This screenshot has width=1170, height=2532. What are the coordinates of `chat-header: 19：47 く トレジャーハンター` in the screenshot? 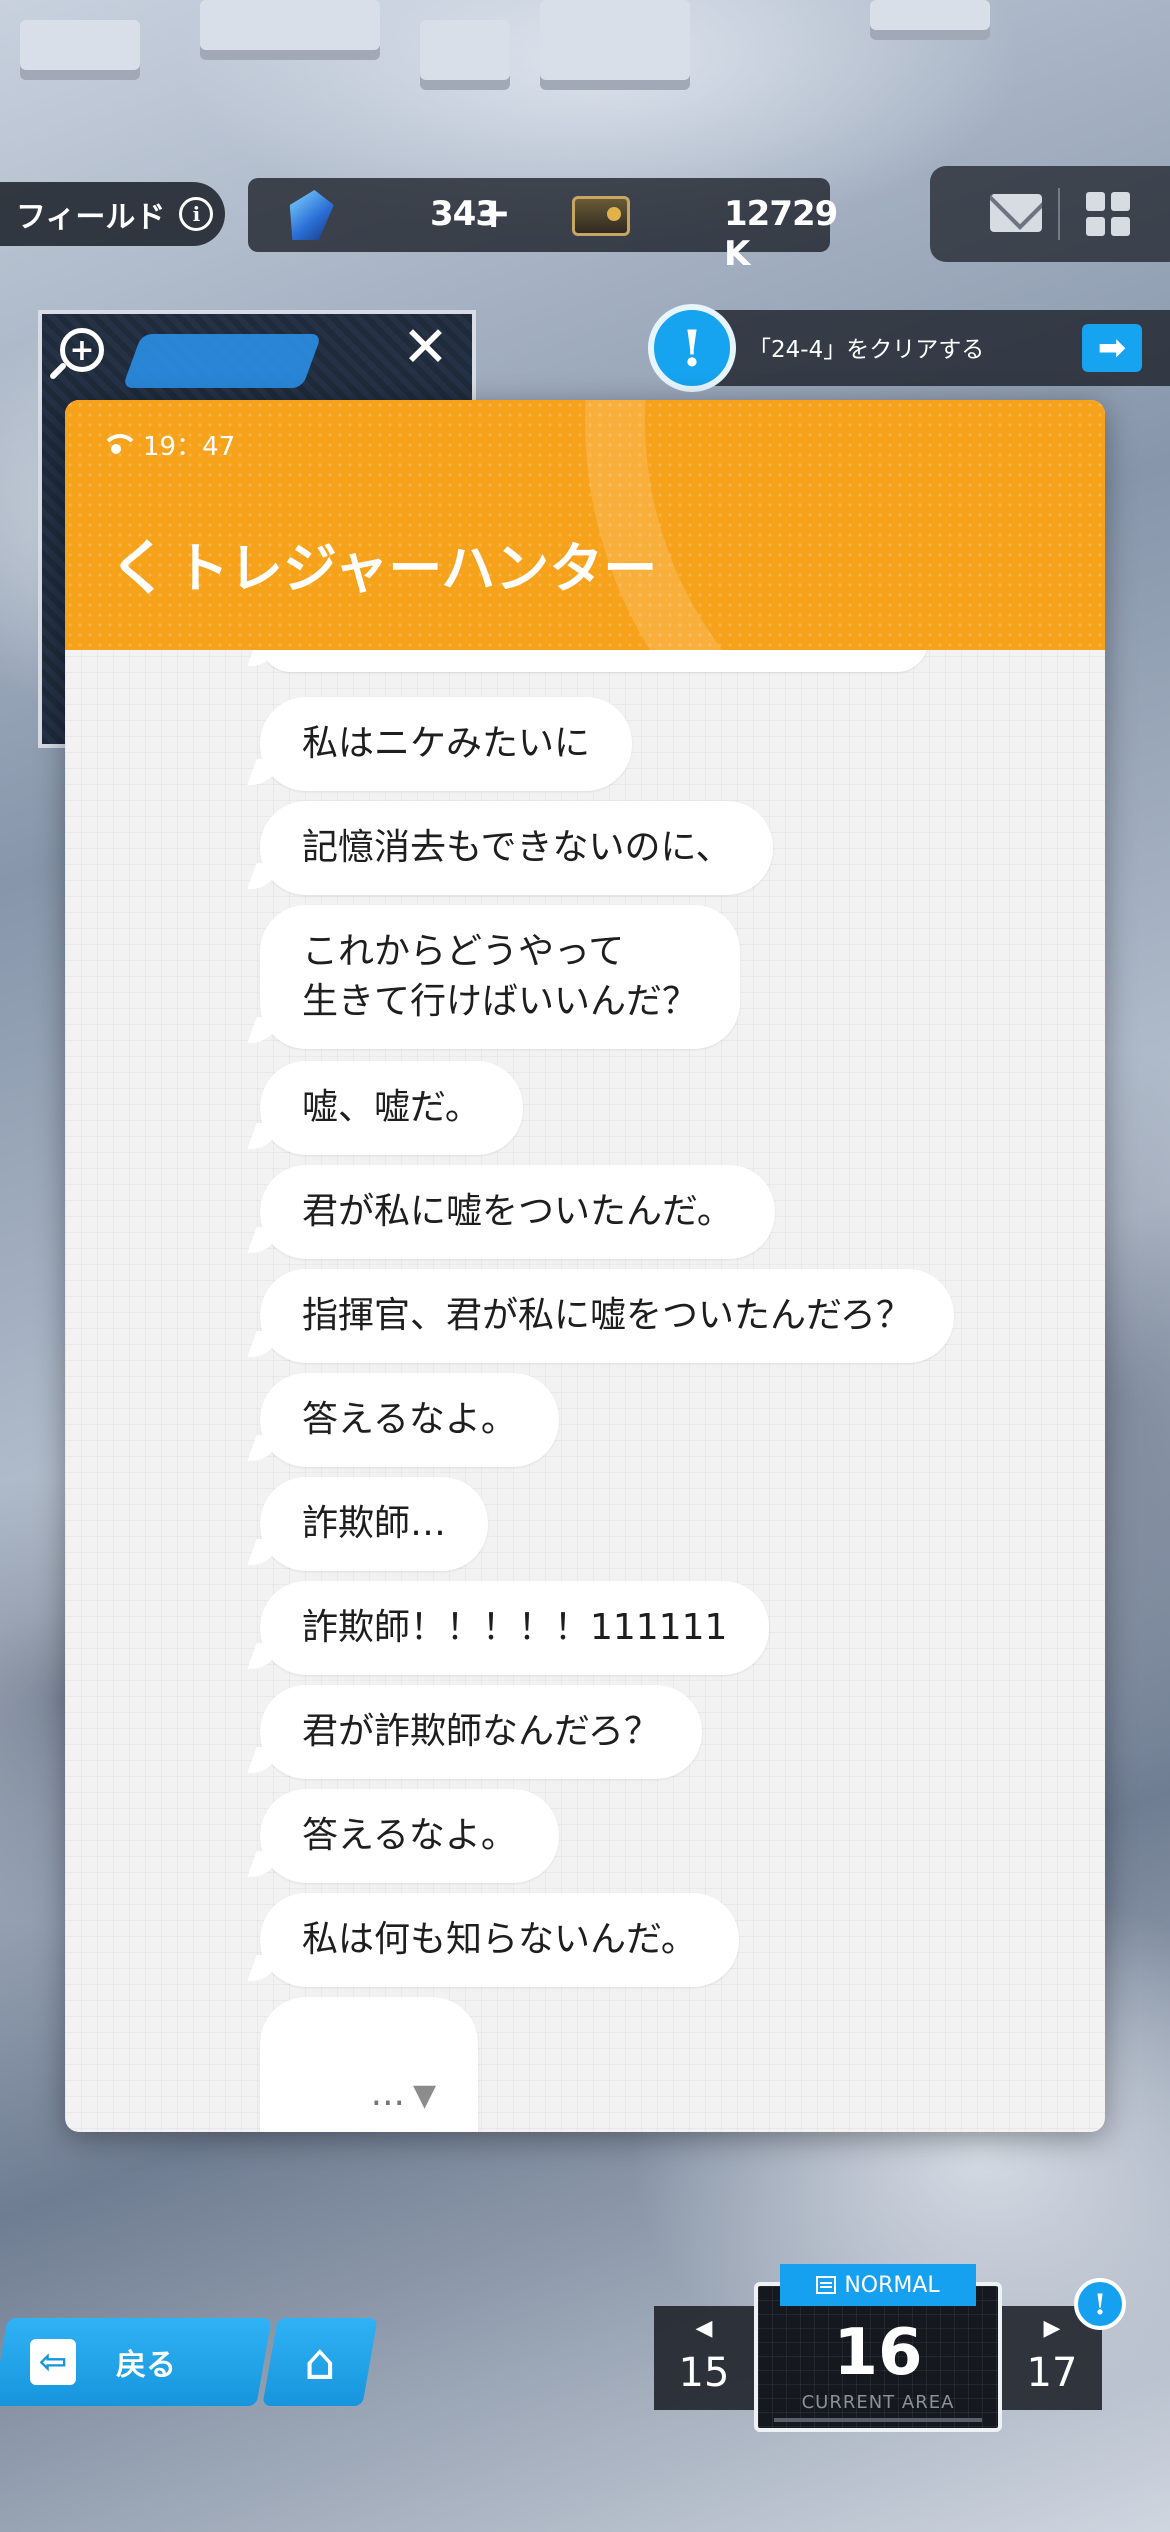 It's located at (585, 525).